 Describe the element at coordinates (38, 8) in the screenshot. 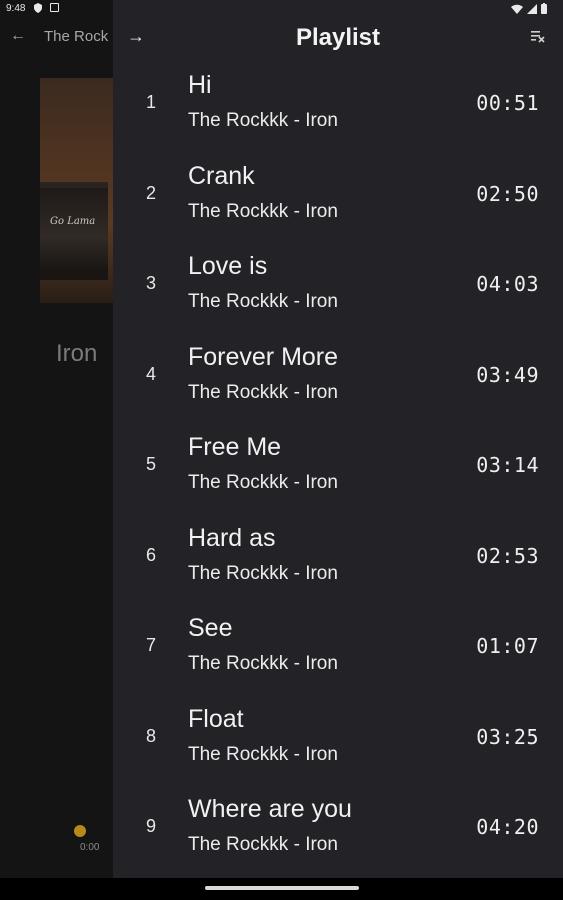

I see `shield-icon` at that location.